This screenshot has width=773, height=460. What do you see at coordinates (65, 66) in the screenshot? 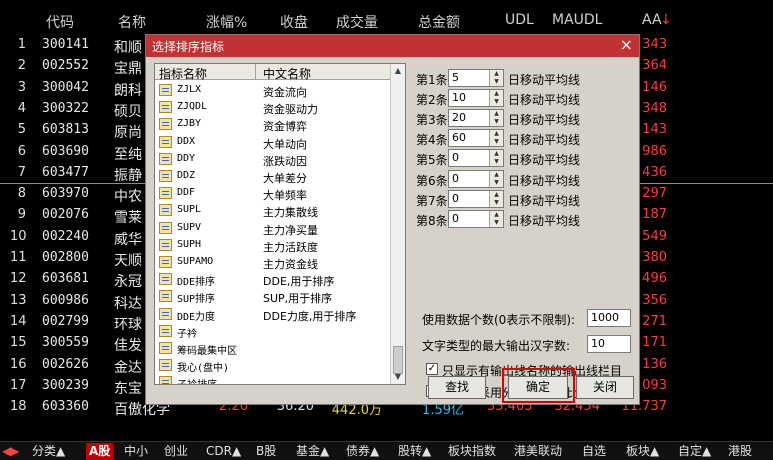
I see `stock-code: 002552` at bounding box center [65, 66].